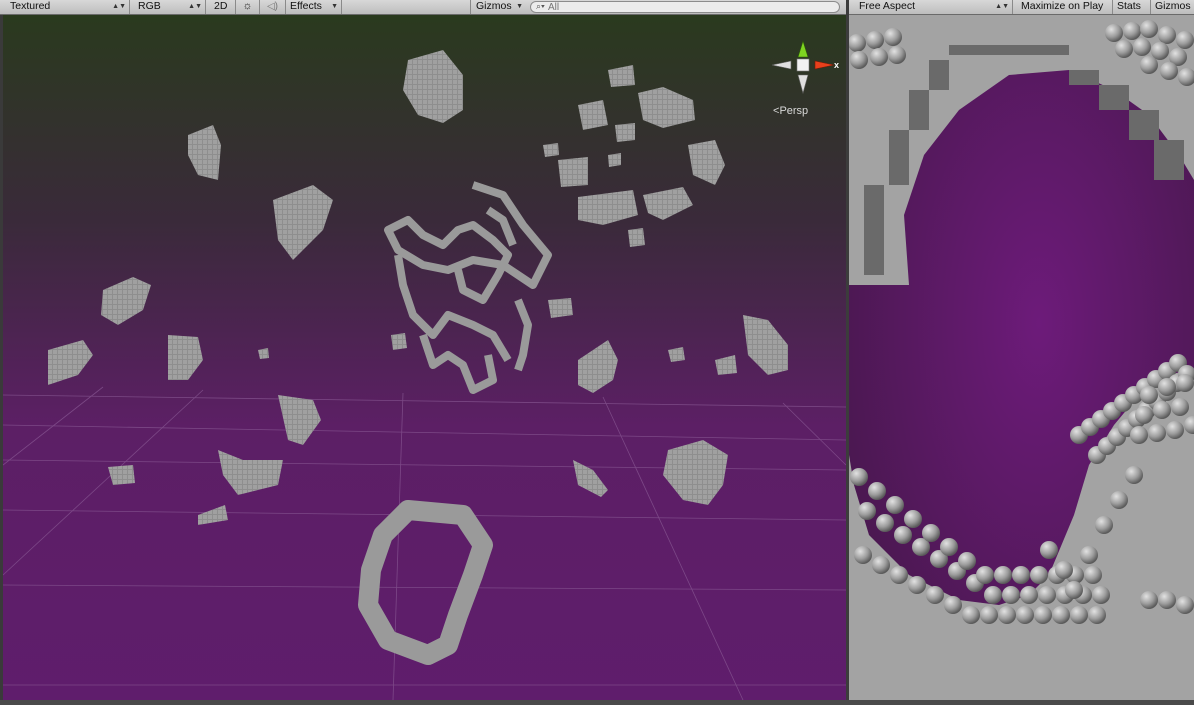  Describe the element at coordinates (803, 48) in the screenshot. I see `y-axis-cone` at that location.